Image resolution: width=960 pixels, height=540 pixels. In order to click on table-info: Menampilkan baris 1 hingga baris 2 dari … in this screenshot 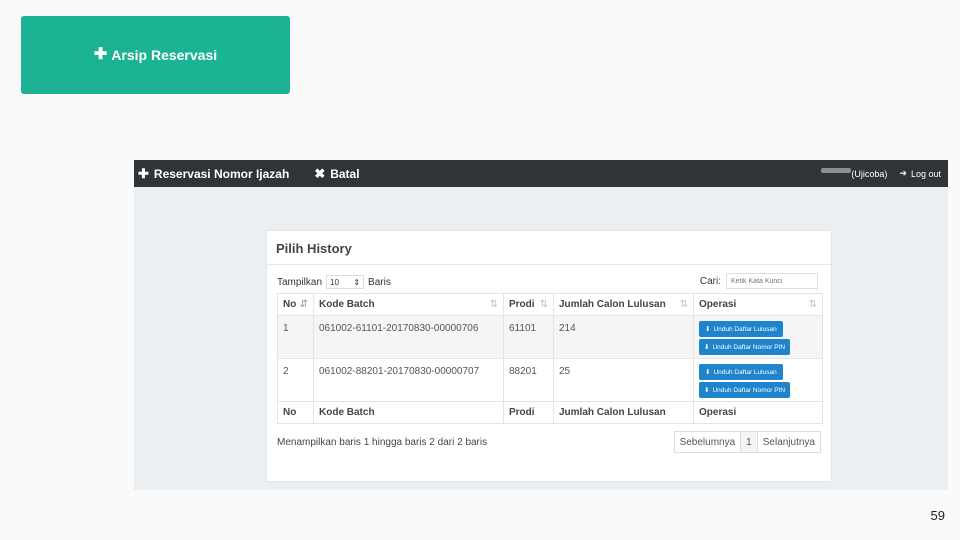, I will do `click(382, 442)`.